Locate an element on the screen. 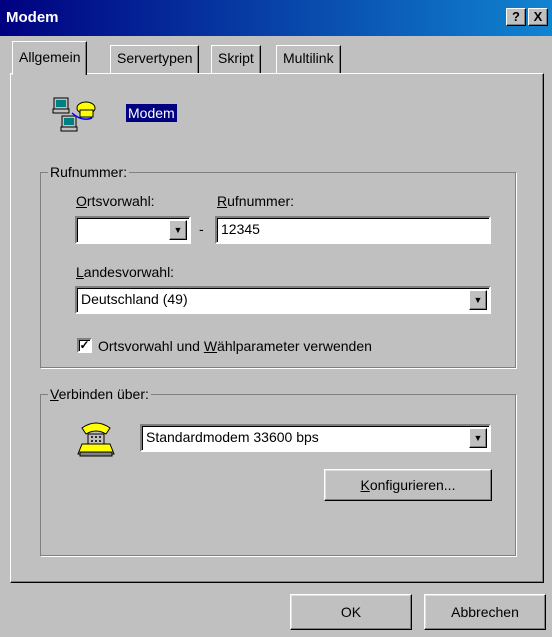  ortsvorwahl-label: Ortsvorwahl: is located at coordinates (115, 201).